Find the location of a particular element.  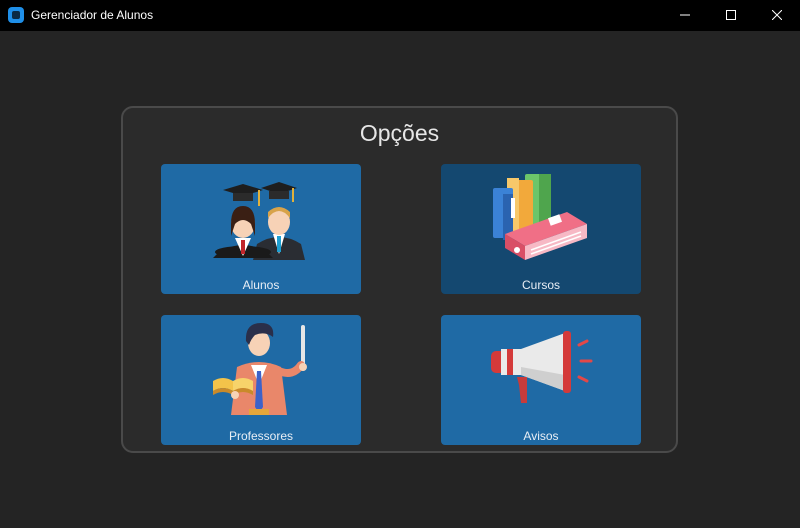

maximize-icon is located at coordinates (731, 15).